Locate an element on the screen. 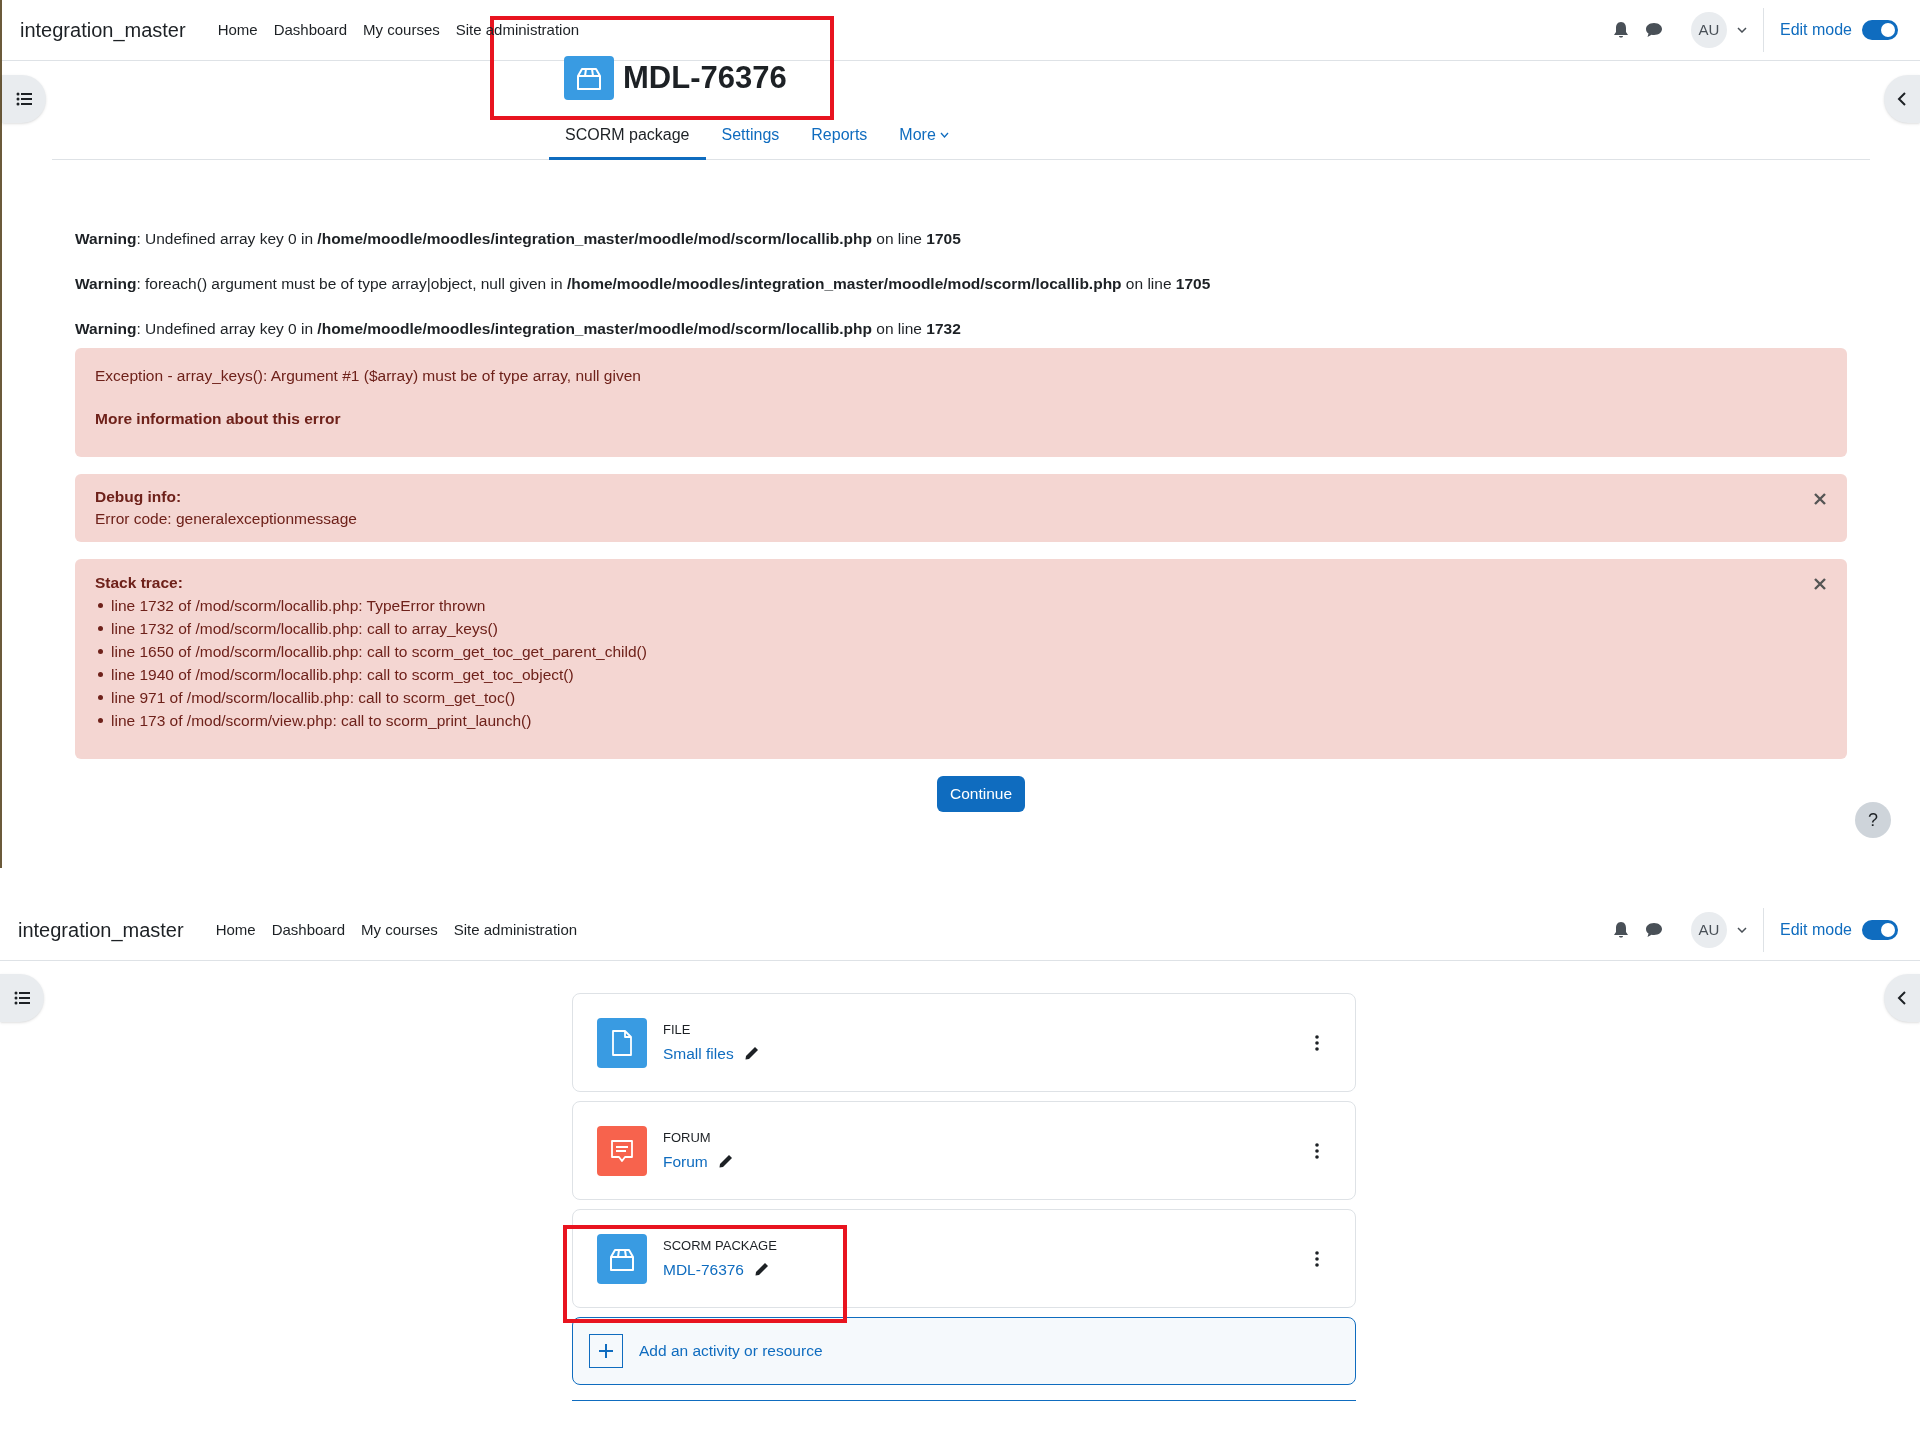 The width and height of the screenshot is (1920, 1448). stack-line: line 1940 of /mod/scorm/locallib.php: call to scorm_get_toc_object() is located at coordinates (342, 675).